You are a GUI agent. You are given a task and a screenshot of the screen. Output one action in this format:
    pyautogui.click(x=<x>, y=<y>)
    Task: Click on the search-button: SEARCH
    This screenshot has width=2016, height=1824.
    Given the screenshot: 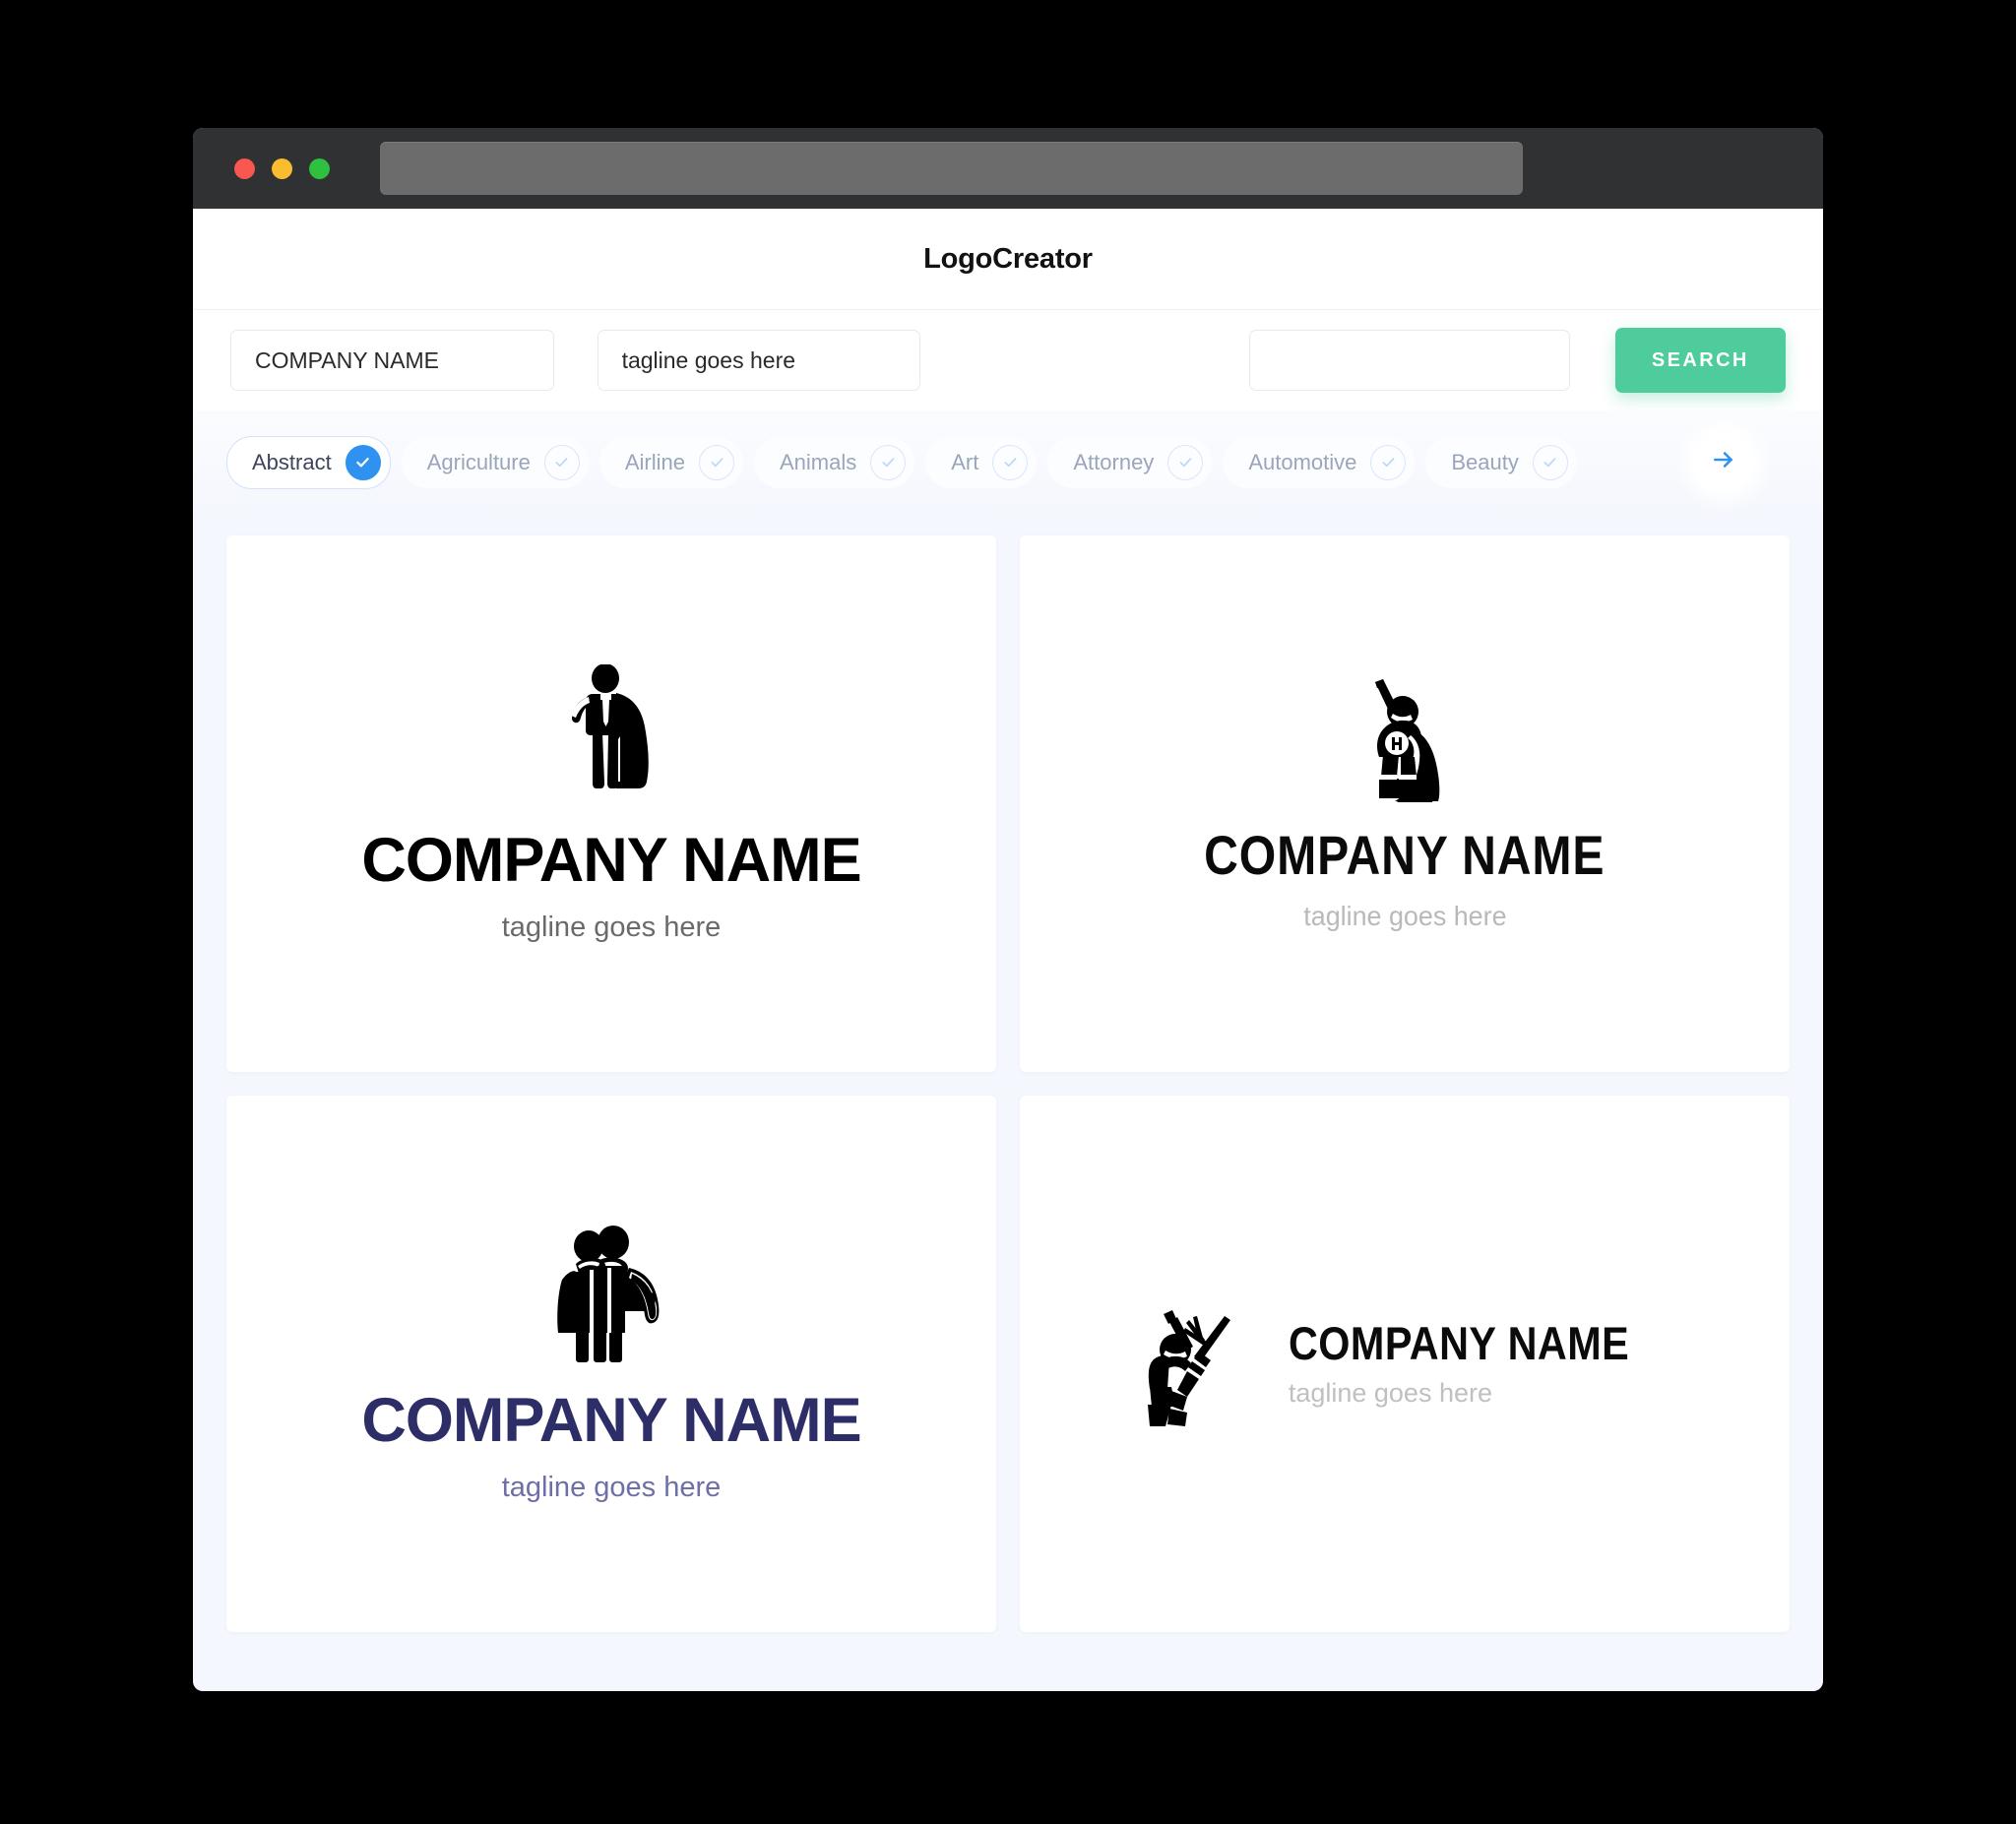 What is the action you would take?
    pyautogui.click(x=1700, y=360)
    